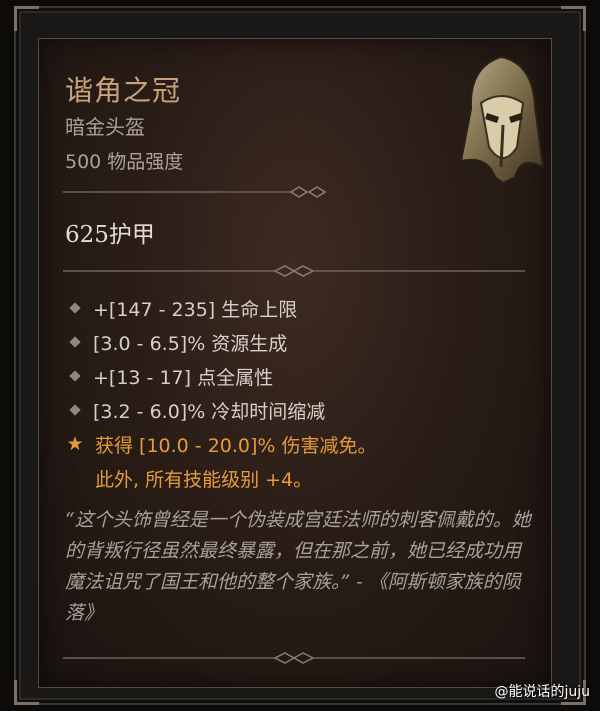 This screenshot has height=711, width=600. What do you see at coordinates (105, 127) in the screenshot?
I see `item-type: 暗金头盔` at bounding box center [105, 127].